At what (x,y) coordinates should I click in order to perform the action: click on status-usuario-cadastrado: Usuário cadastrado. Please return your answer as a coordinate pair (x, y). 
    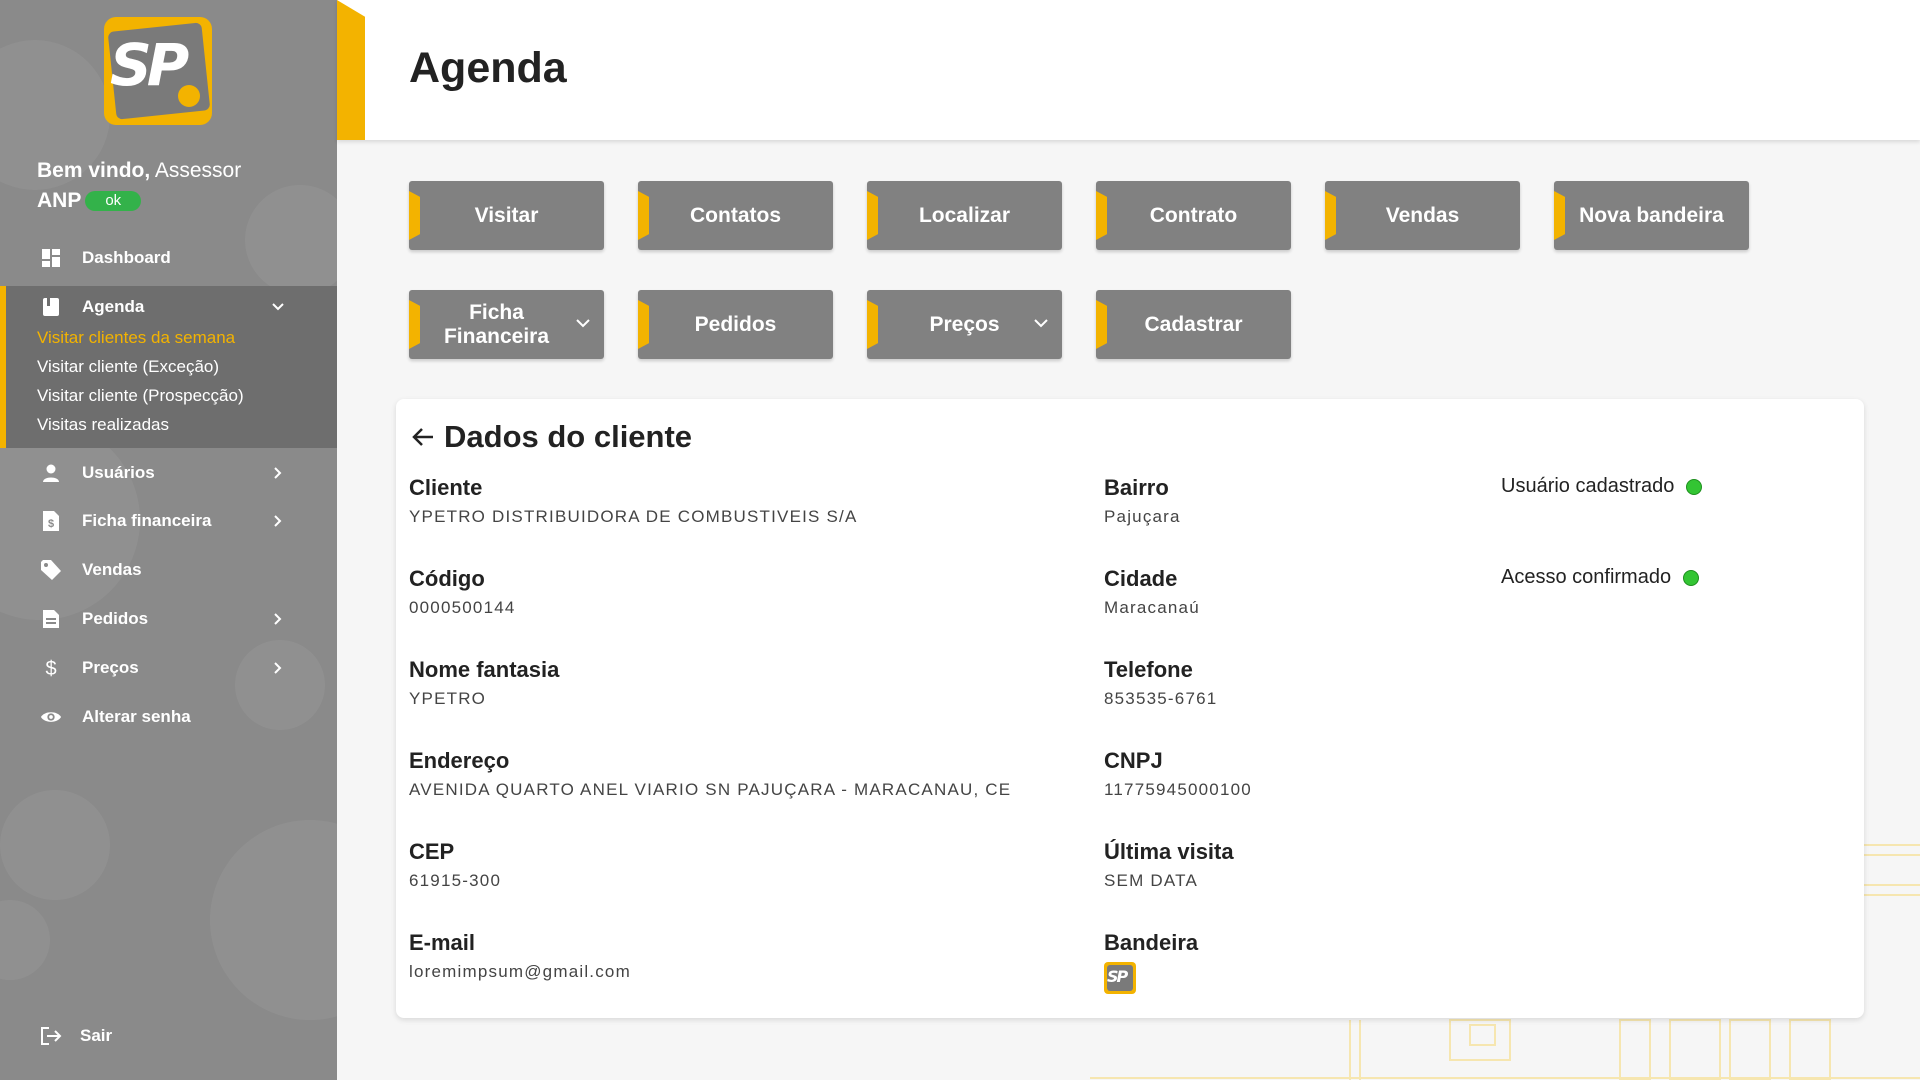
    Looking at the image, I should click on (1602, 486).